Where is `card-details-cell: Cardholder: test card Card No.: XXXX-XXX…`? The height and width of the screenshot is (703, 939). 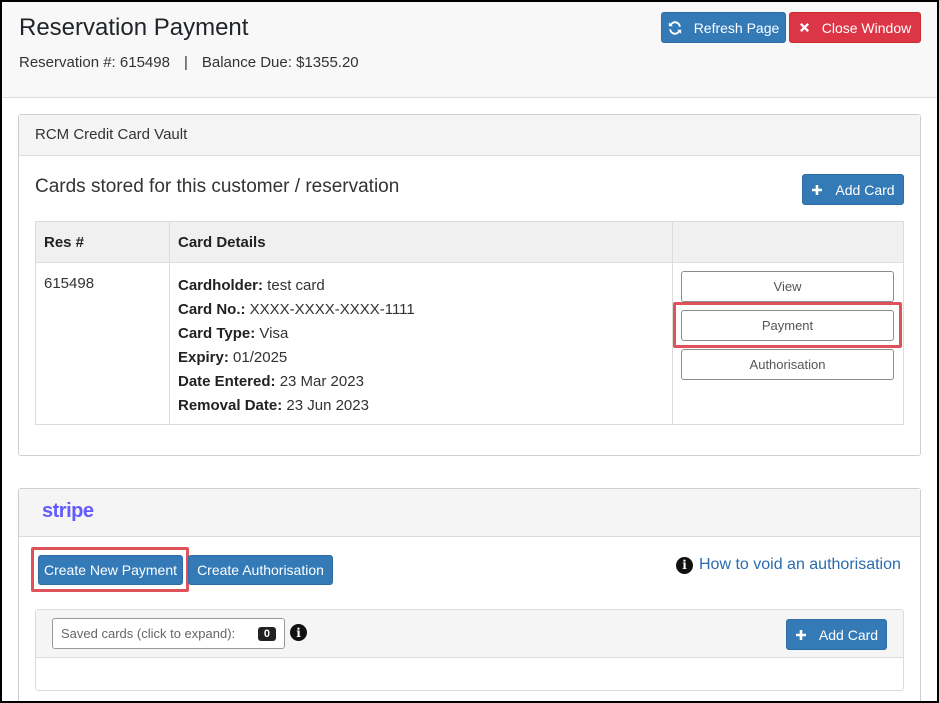
card-details-cell: Cardholder: test card Card No.: XXXX-XXX… is located at coordinates (296, 346).